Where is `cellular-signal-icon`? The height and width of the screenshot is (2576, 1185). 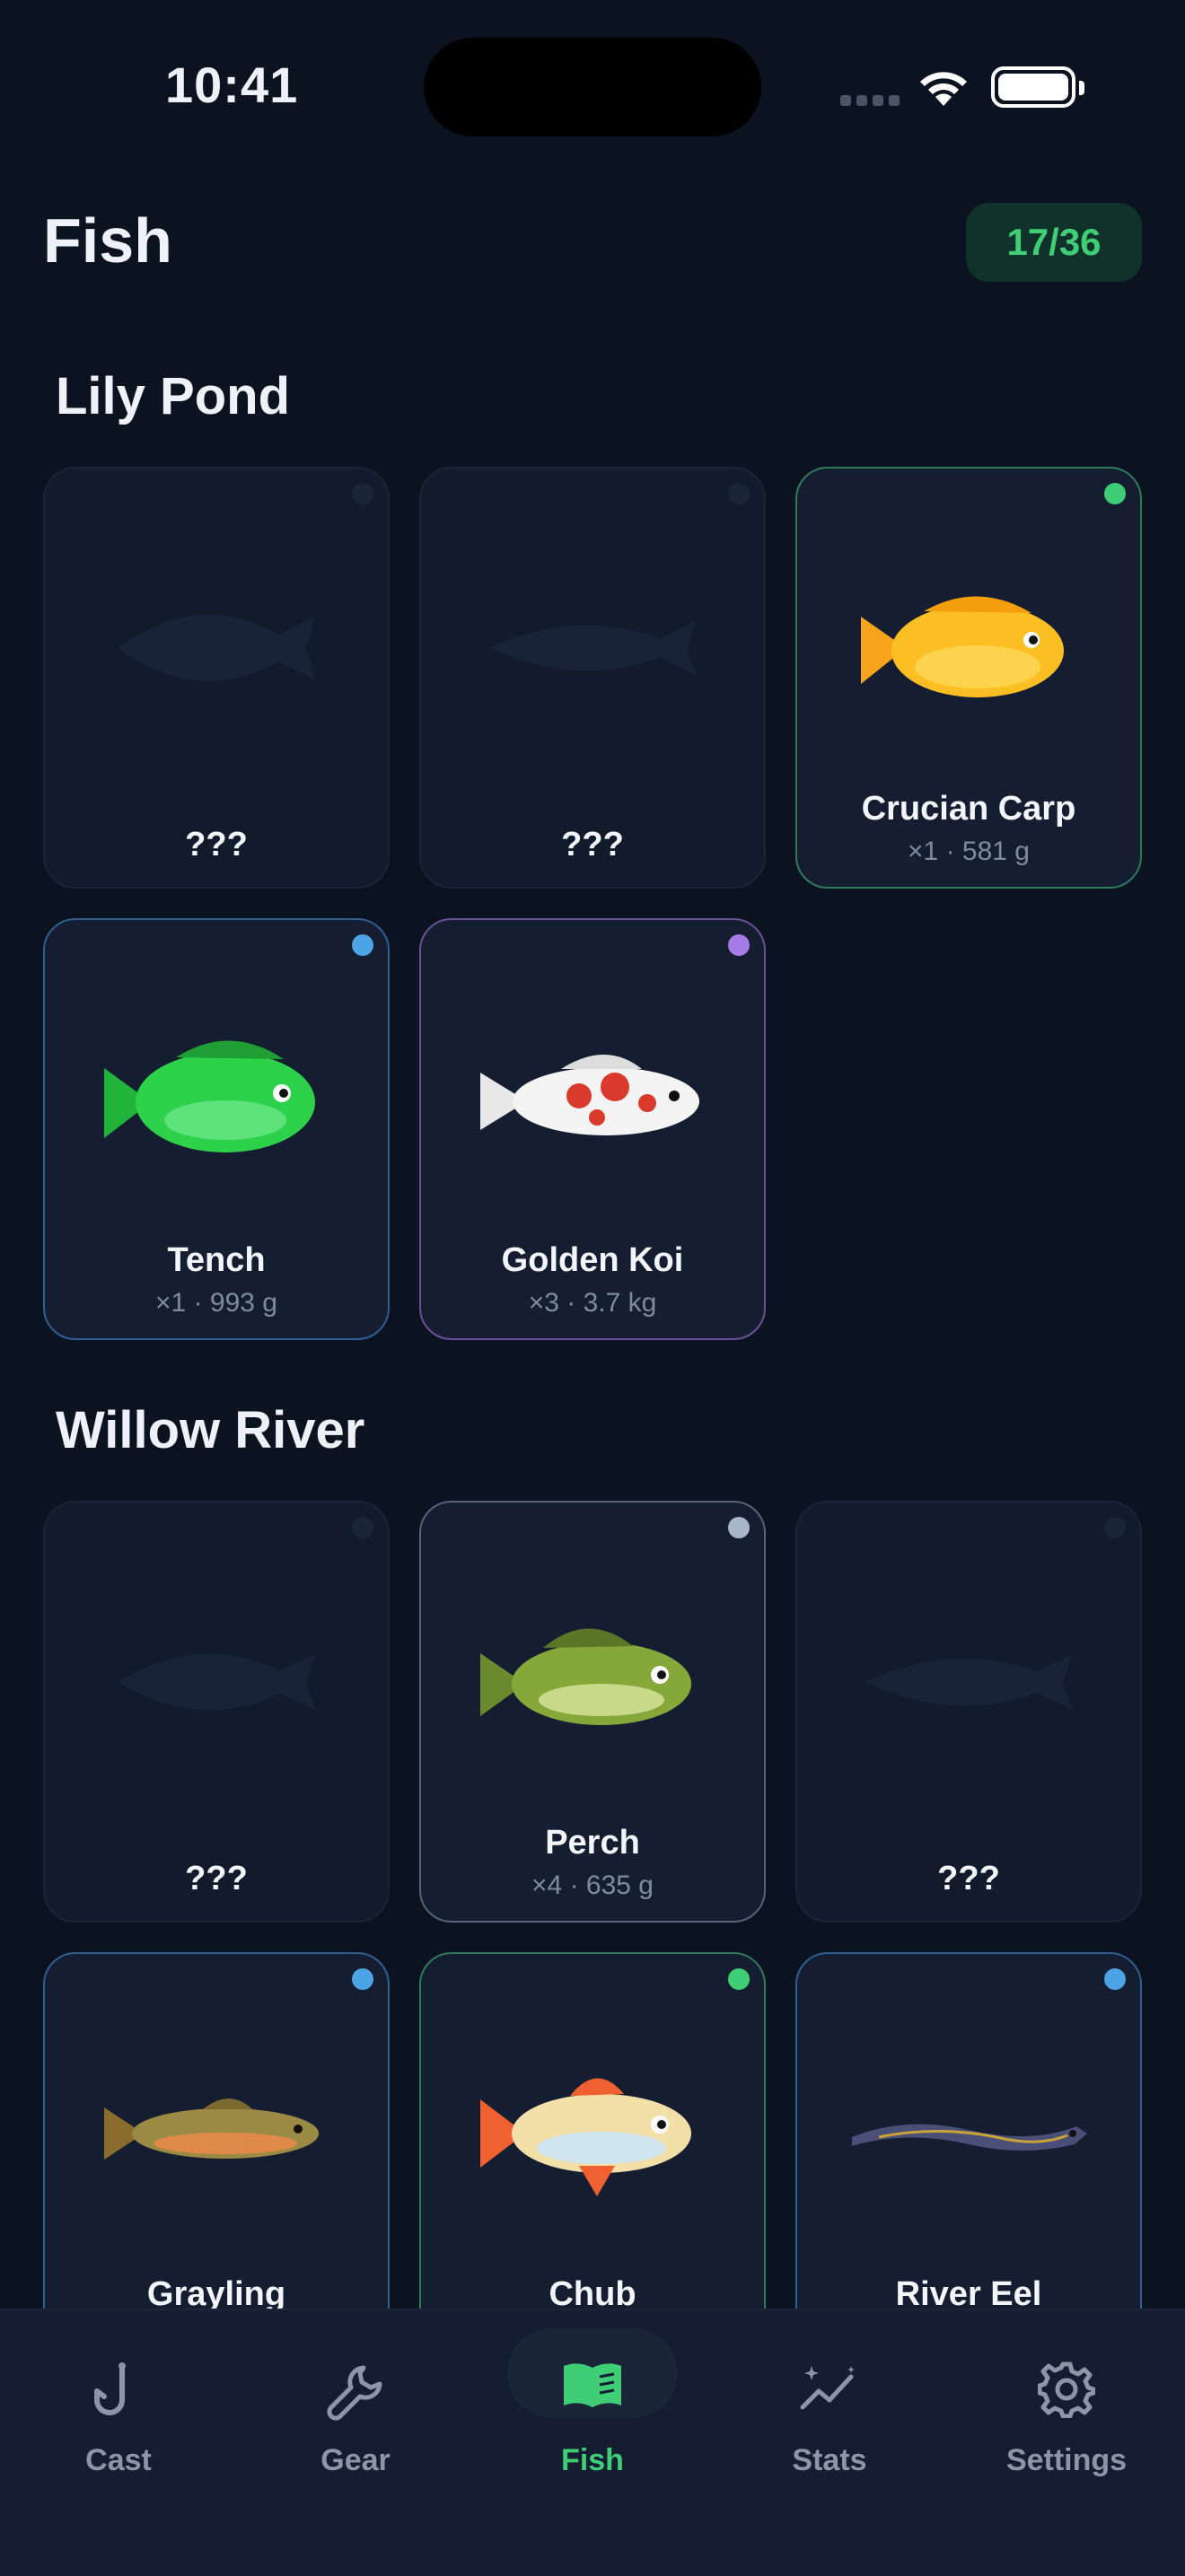 cellular-signal-icon is located at coordinates (872, 102).